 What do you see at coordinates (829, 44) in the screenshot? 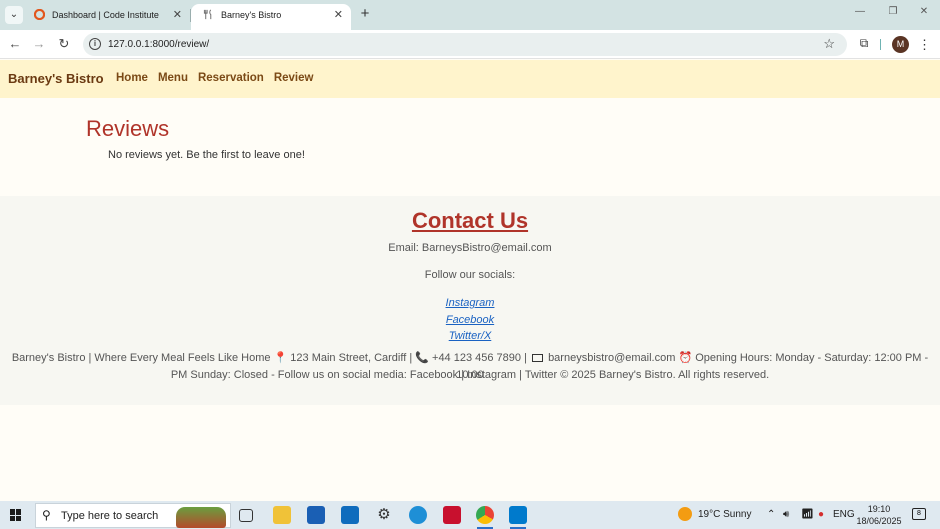
I see `bookmark-star-icon: ☆` at bounding box center [829, 44].